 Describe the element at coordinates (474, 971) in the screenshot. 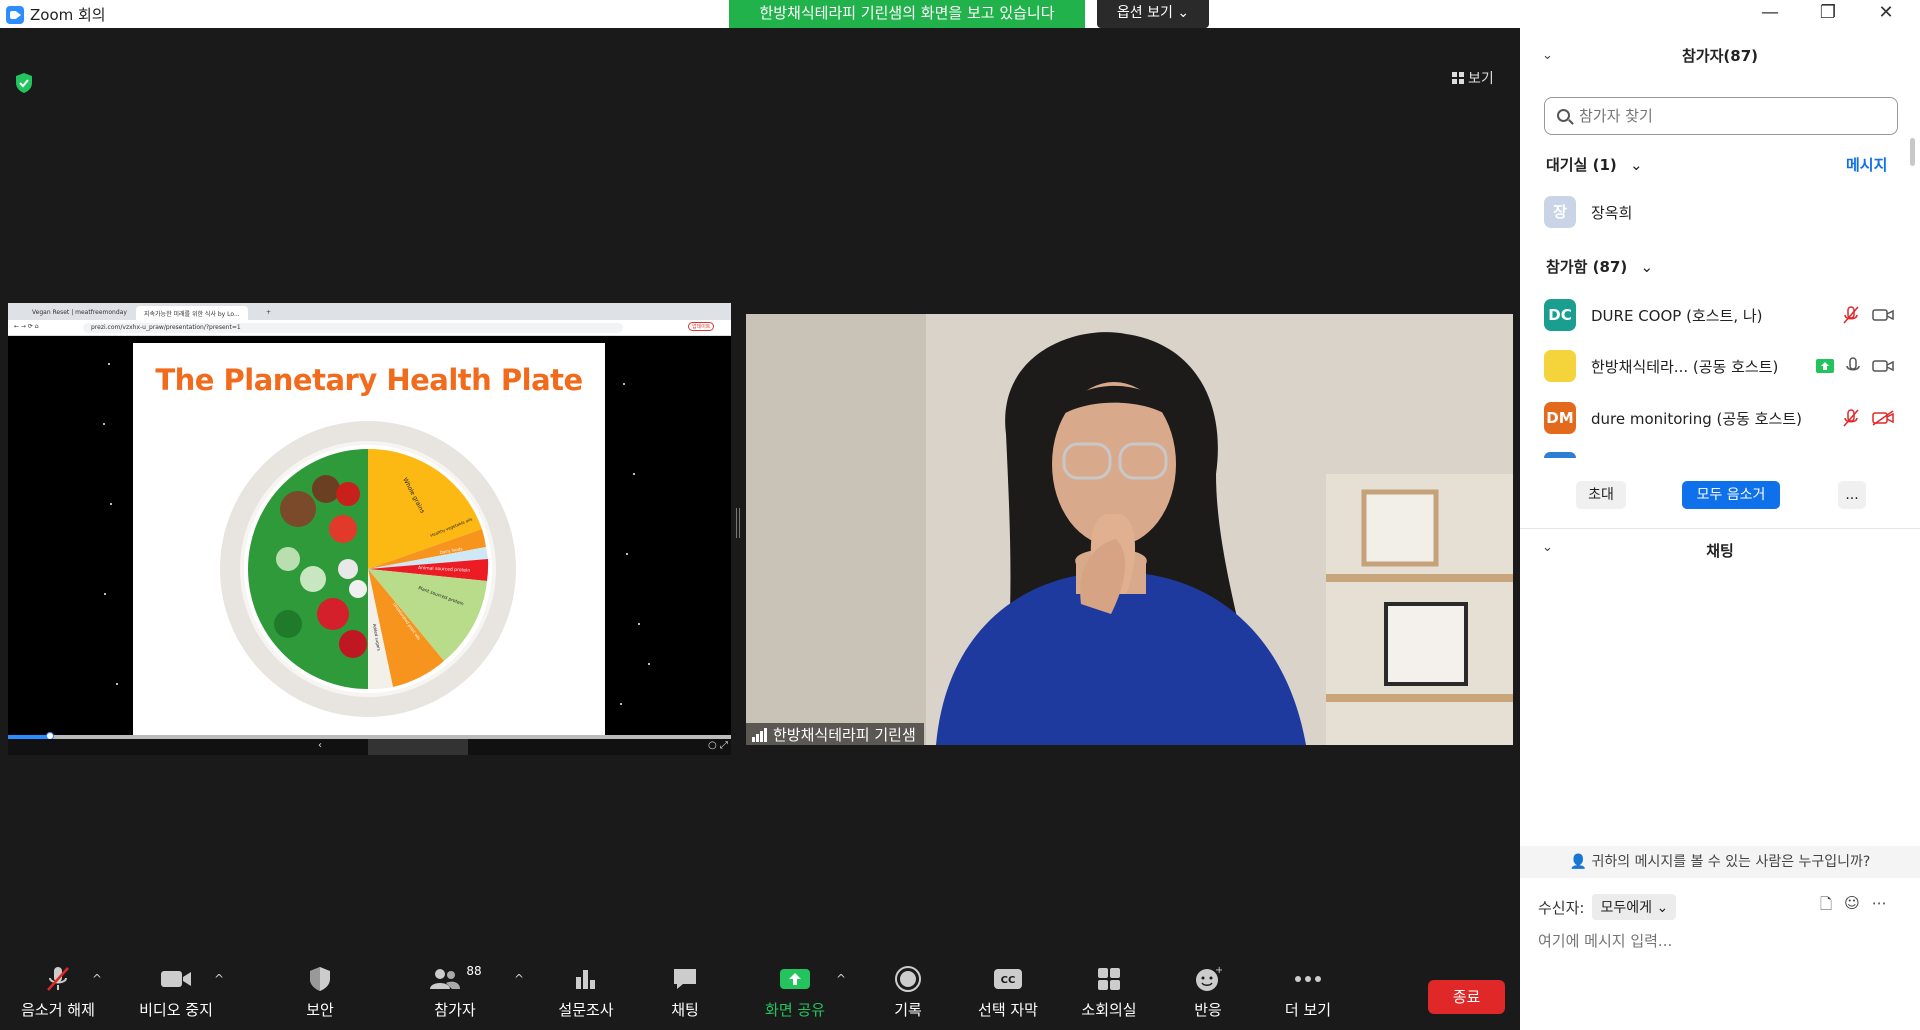

I see `participant-count-badge: 88` at that location.